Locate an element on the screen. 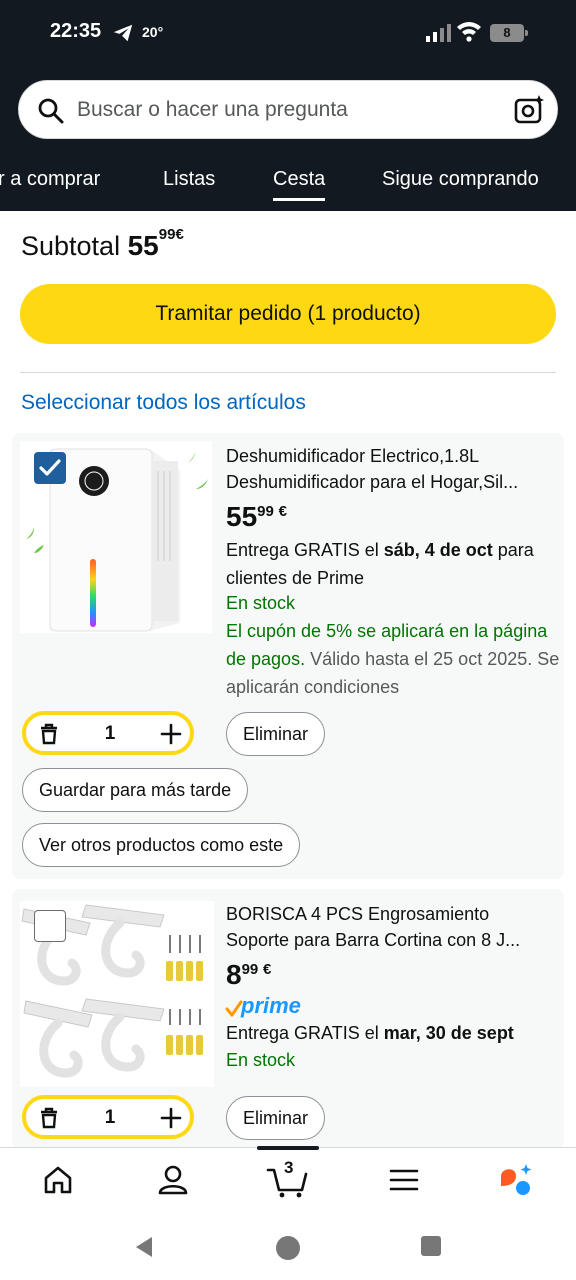 The height and width of the screenshot is (1280, 576). telegram-icon is located at coordinates (123, 33).